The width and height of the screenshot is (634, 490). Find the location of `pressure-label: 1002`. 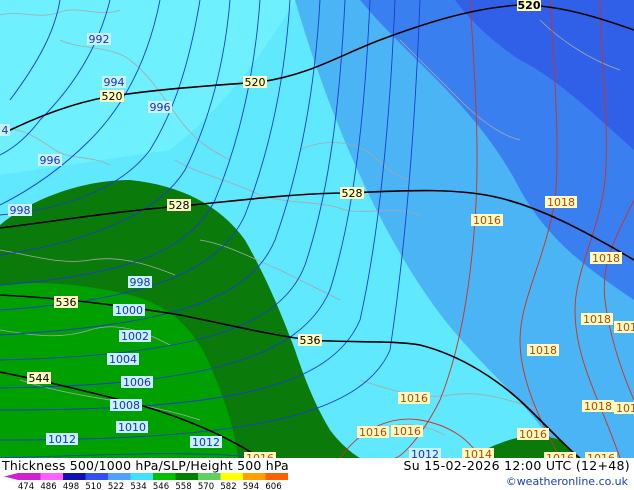

pressure-label: 1002 is located at coordinates (135, 336).